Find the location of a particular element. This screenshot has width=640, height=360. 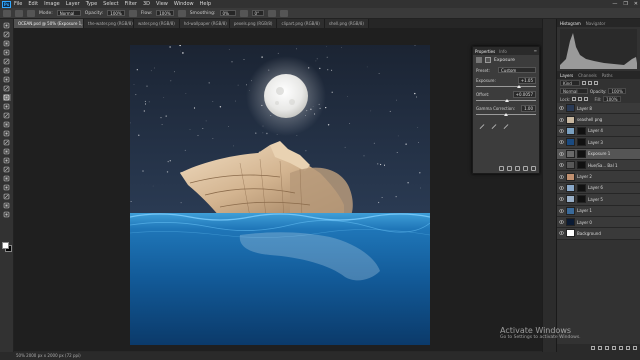

tab-channels: Channels is located at coordinates (587, 75).